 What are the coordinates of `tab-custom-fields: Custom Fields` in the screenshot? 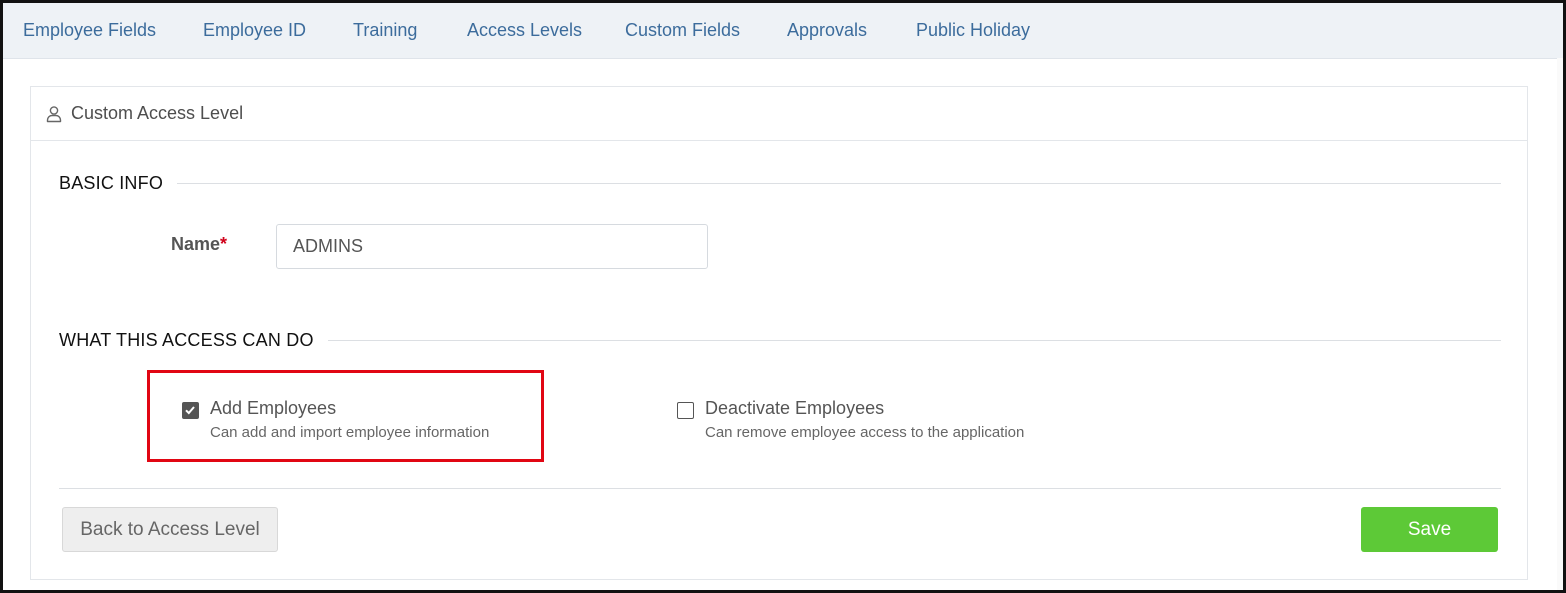 It's located at (682, 30).